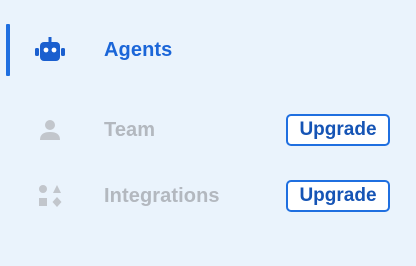  Describe the element at coordinates (50, 196) in the screenshot. I see `shapes-icon` at that location.